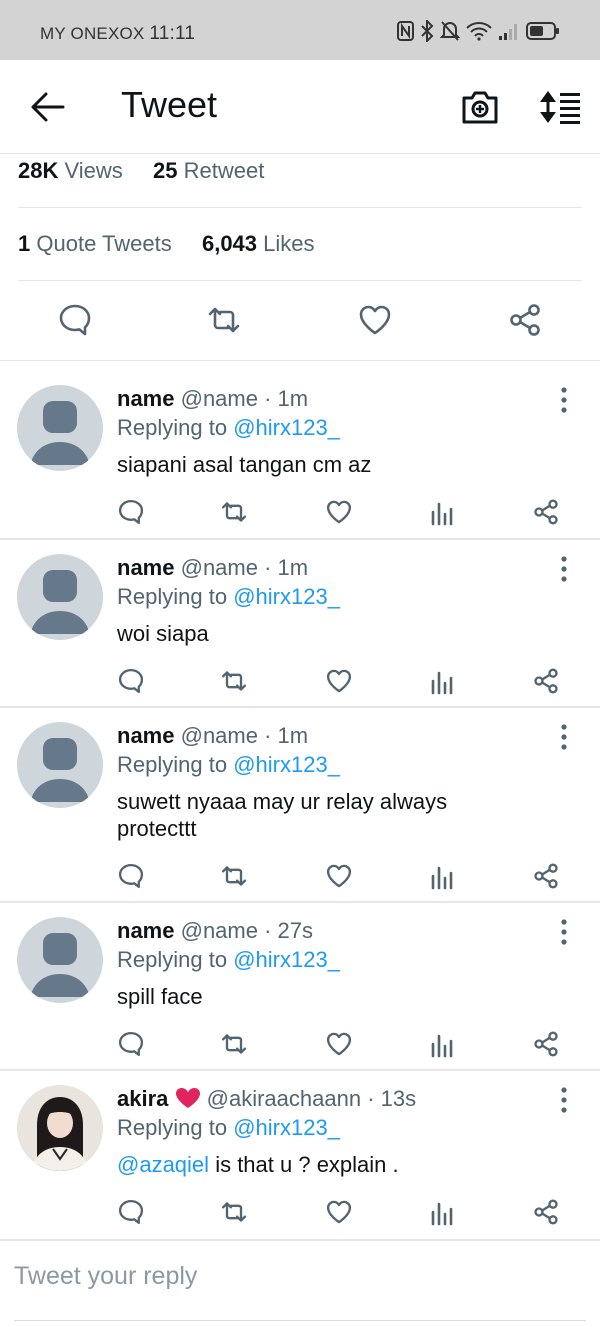  What do you see at coordinates (392, 1098) in the screenshot?
I see `timestamp: · 13s` at bounding box center [392, 1098].